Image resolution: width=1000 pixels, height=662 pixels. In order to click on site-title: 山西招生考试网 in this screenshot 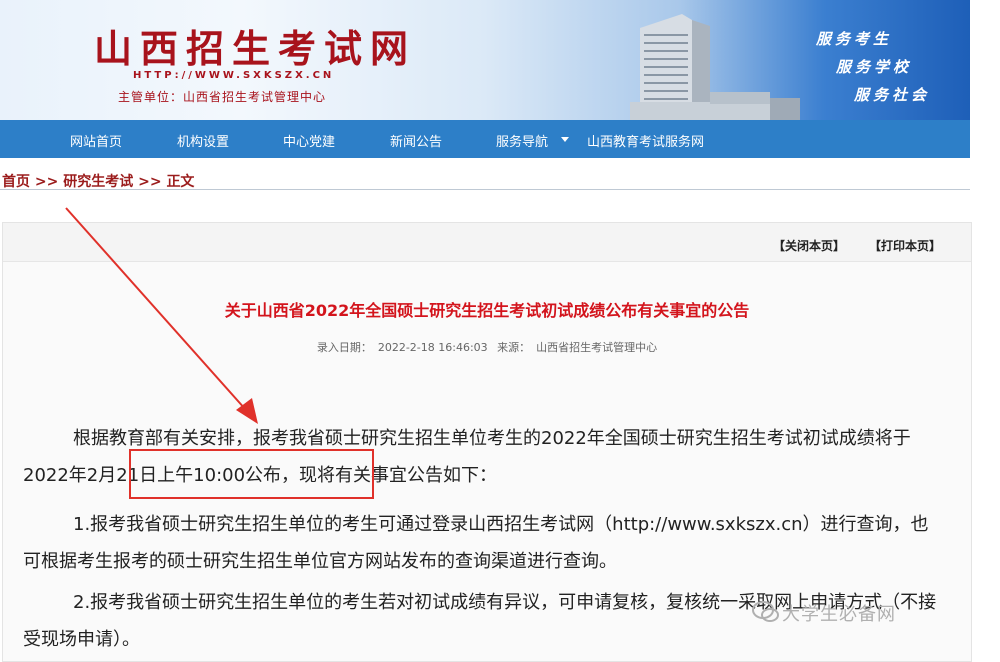, I will do `click(255, 48)`.